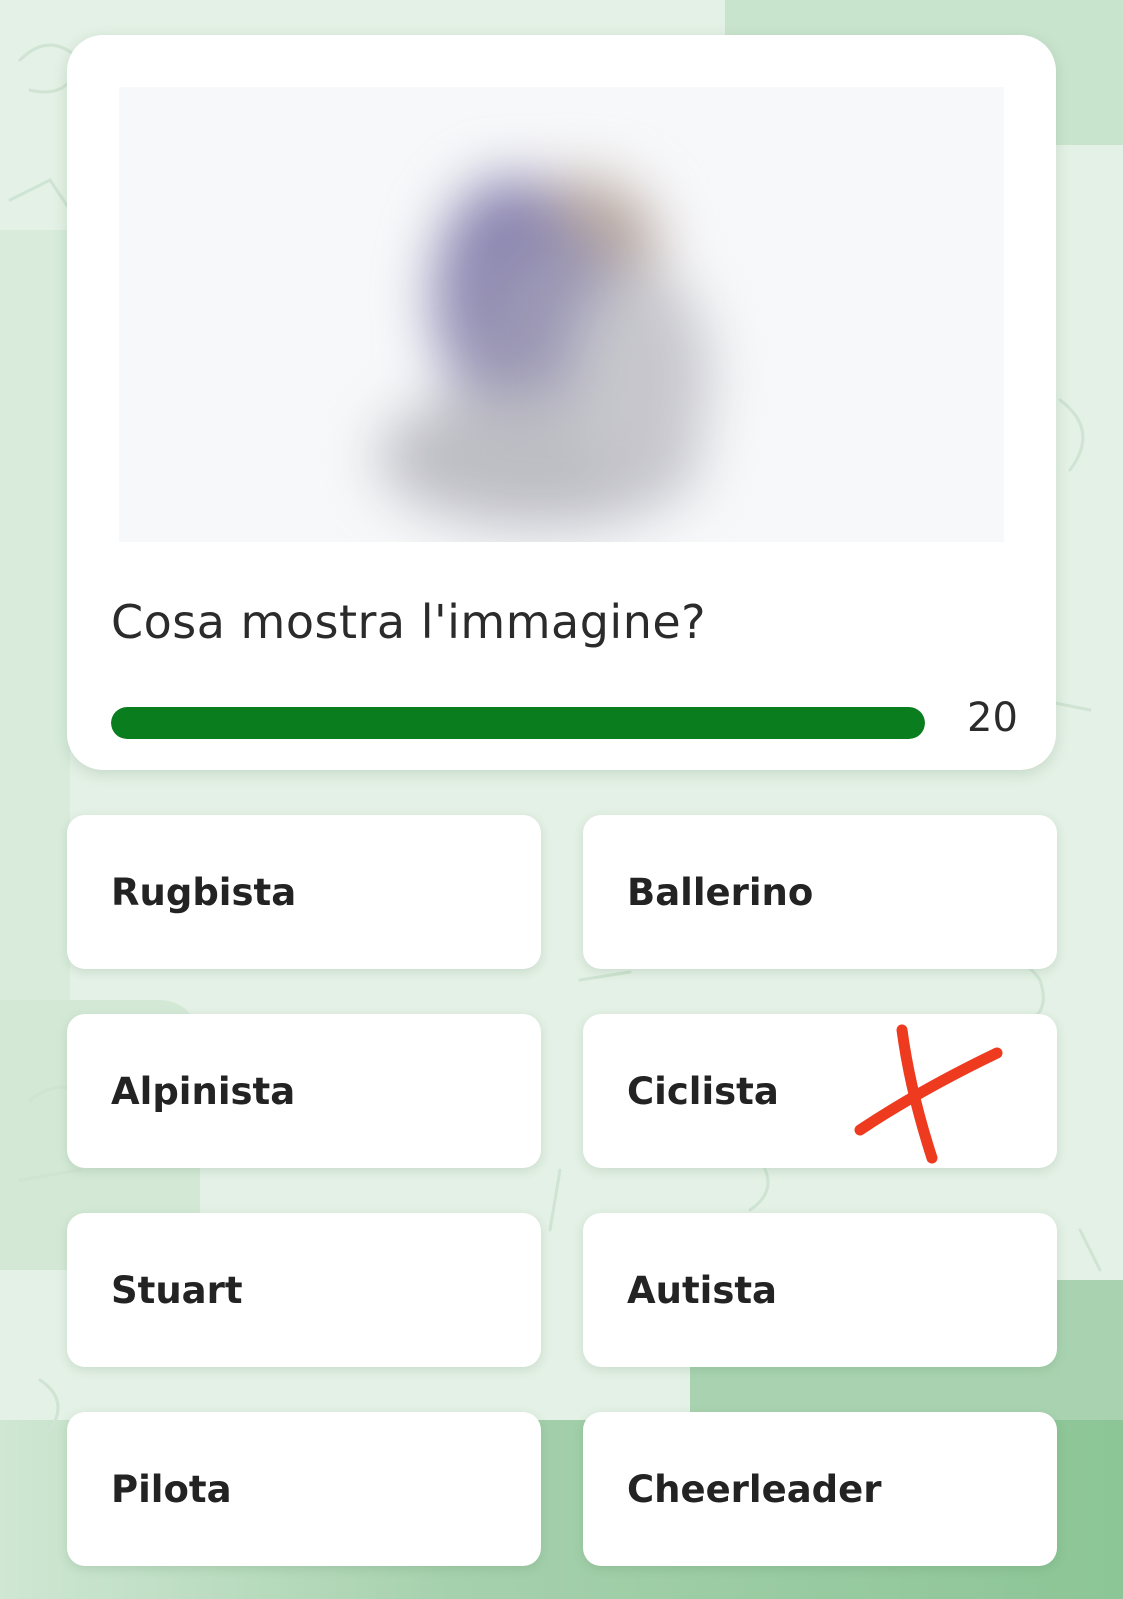 Image resolution: width=1123 pixels, height=1599 pixels. What do you see at coordinates (820, 1091) in the screenshot?
I see `answer-option-4: Ciclista` at bounding box center [820, 1091].